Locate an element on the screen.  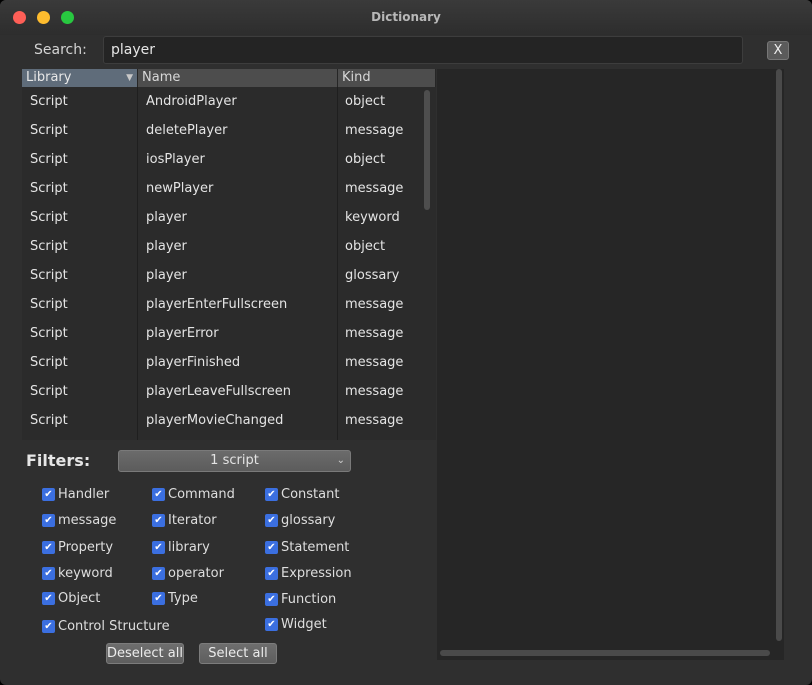
chevron-down-icon: ⌄ is located at coordinates (340, 460).